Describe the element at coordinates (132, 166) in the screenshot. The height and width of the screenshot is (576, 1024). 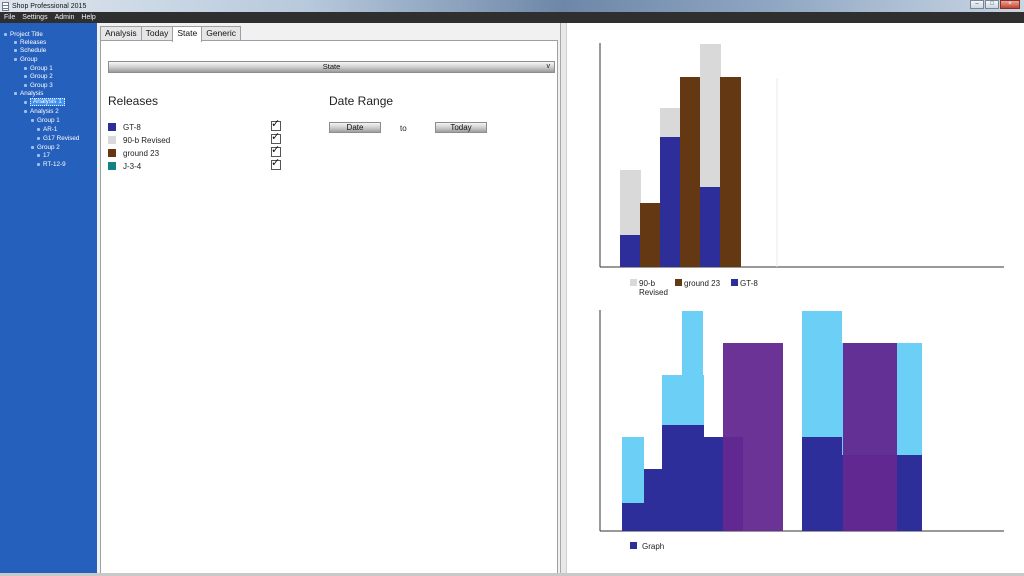
I see `release-label: J-3-4` at that location.